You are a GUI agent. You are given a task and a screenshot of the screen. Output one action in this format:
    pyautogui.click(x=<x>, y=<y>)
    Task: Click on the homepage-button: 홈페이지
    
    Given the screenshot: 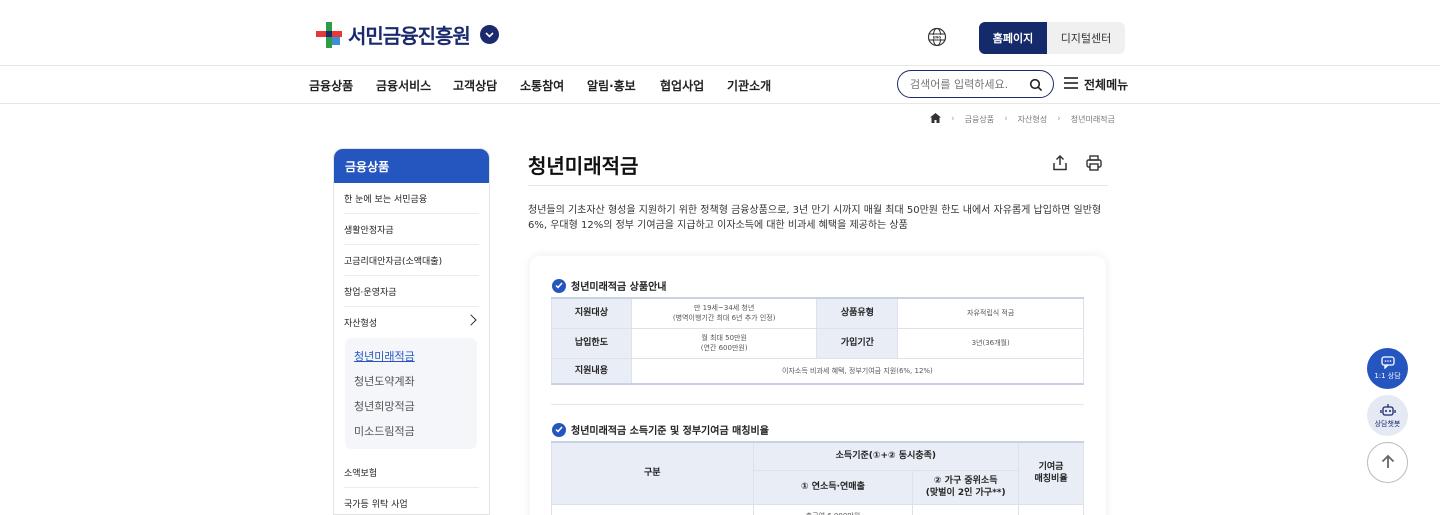 What is the action you would take?
    pyautogui.click(x=1013, y=38)
    